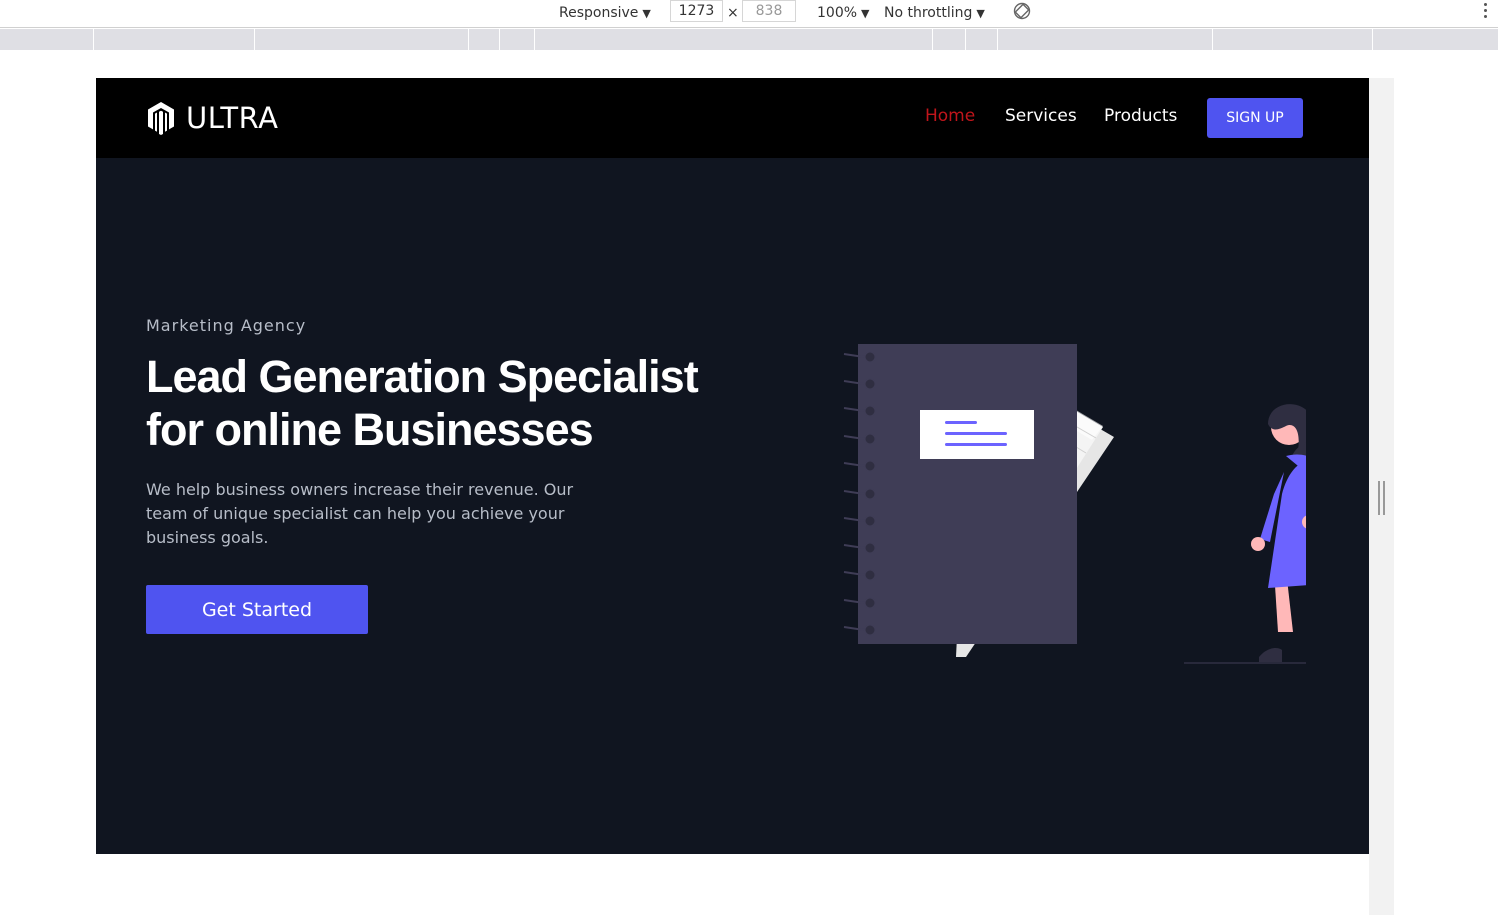 This screenshot has width=1498, height=915. Describe the element at coordinates (1041, 116) in the screenshot. I see `nav-link-services: Services` at that location.